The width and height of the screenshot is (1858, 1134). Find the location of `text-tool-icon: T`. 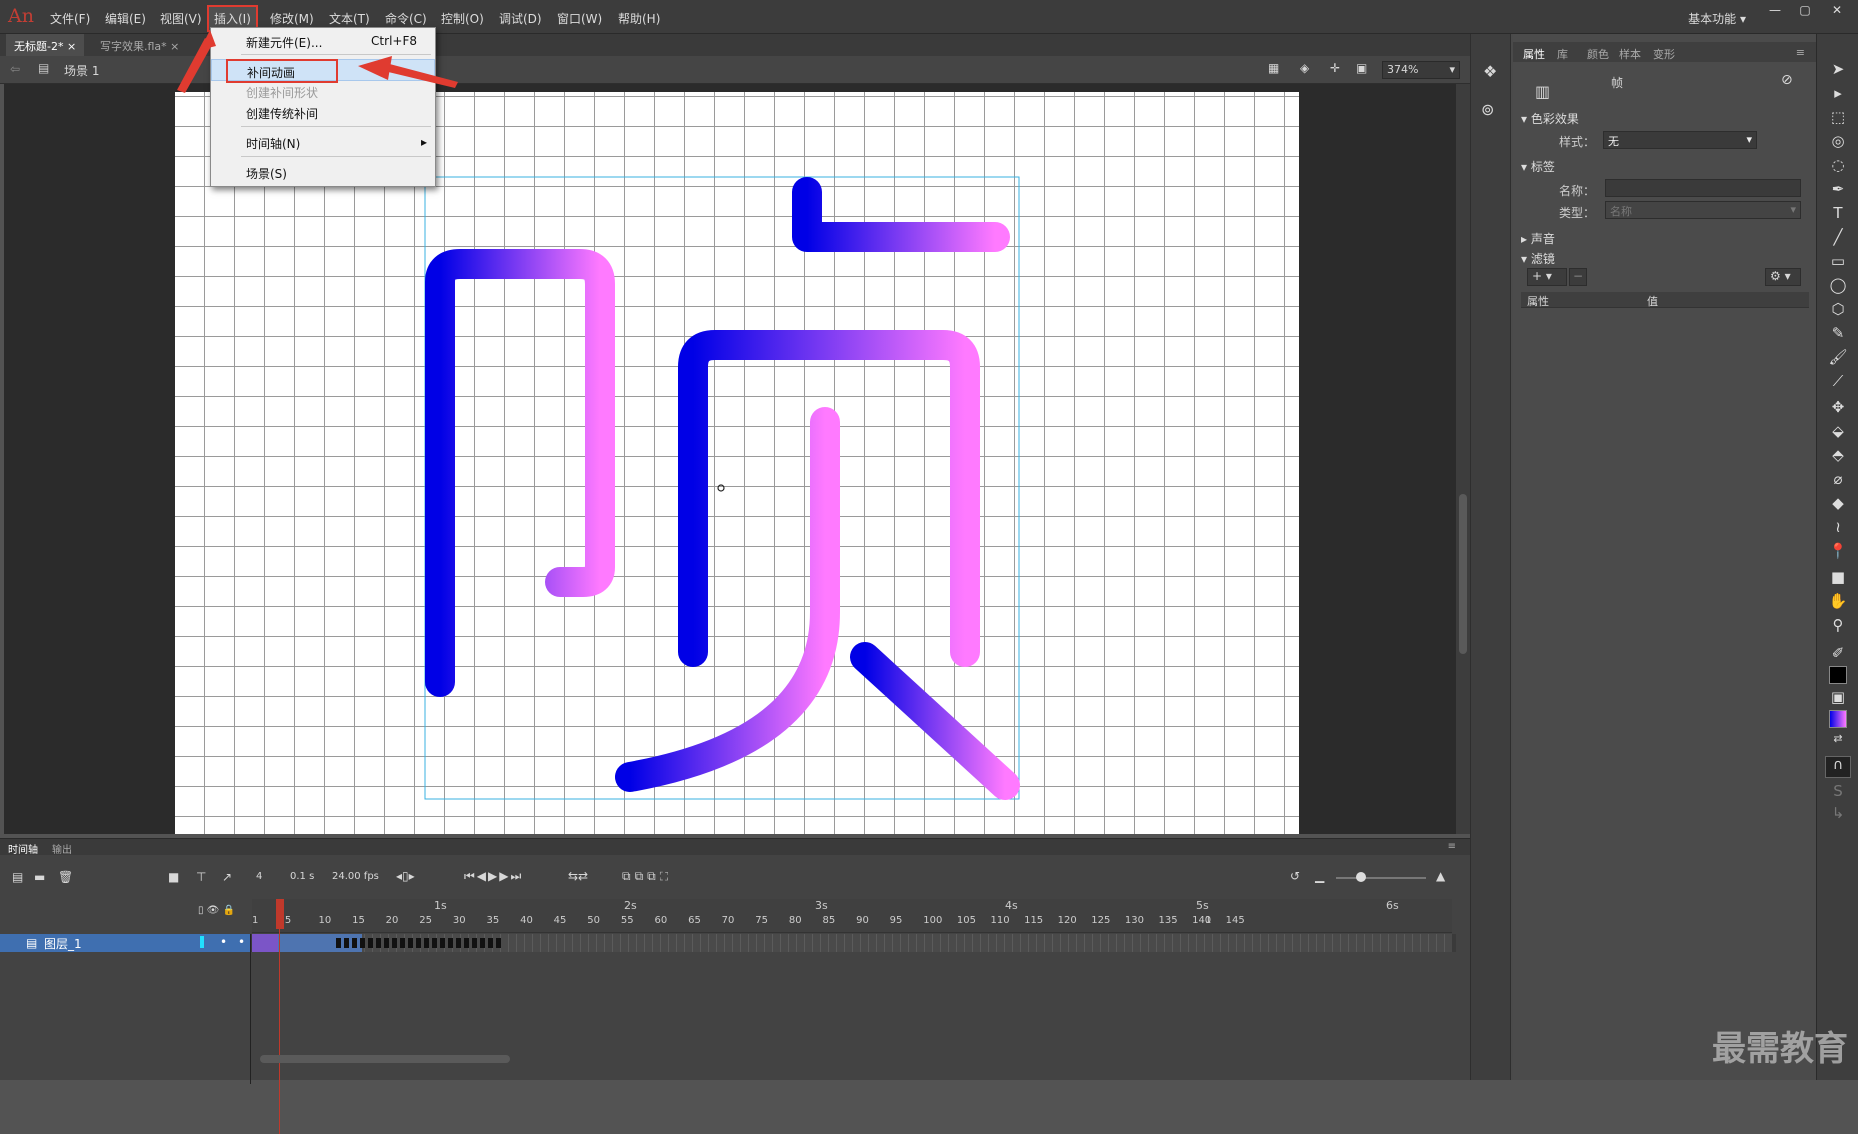

text-tool-icon: T is located at coordinates (1838, 215).